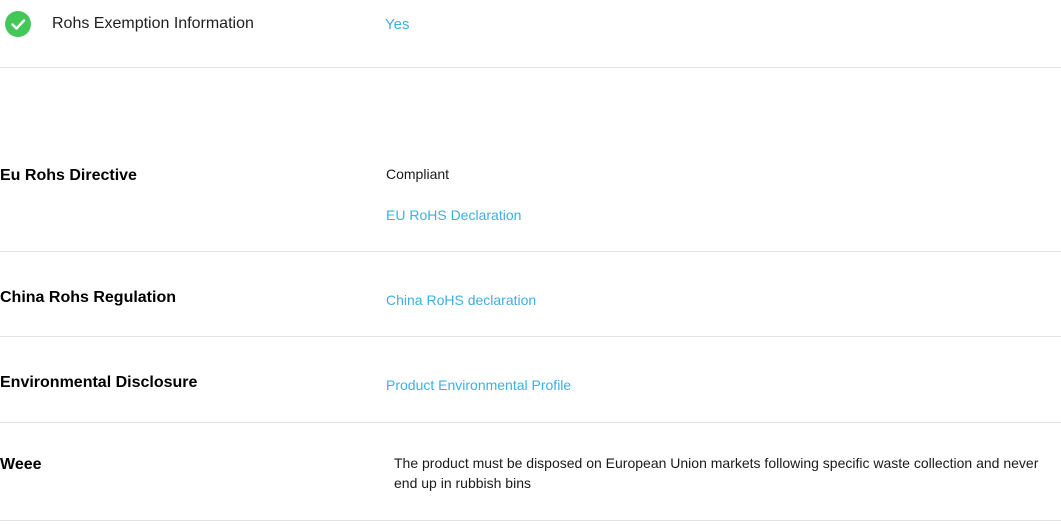 Image resolution: width=1061 pixels, height=525 pixels. What do you see at coordinates (418, 174) in the screenshot?
I see `eu-rohs-status: Compliant` at bounding box center [418, 174].